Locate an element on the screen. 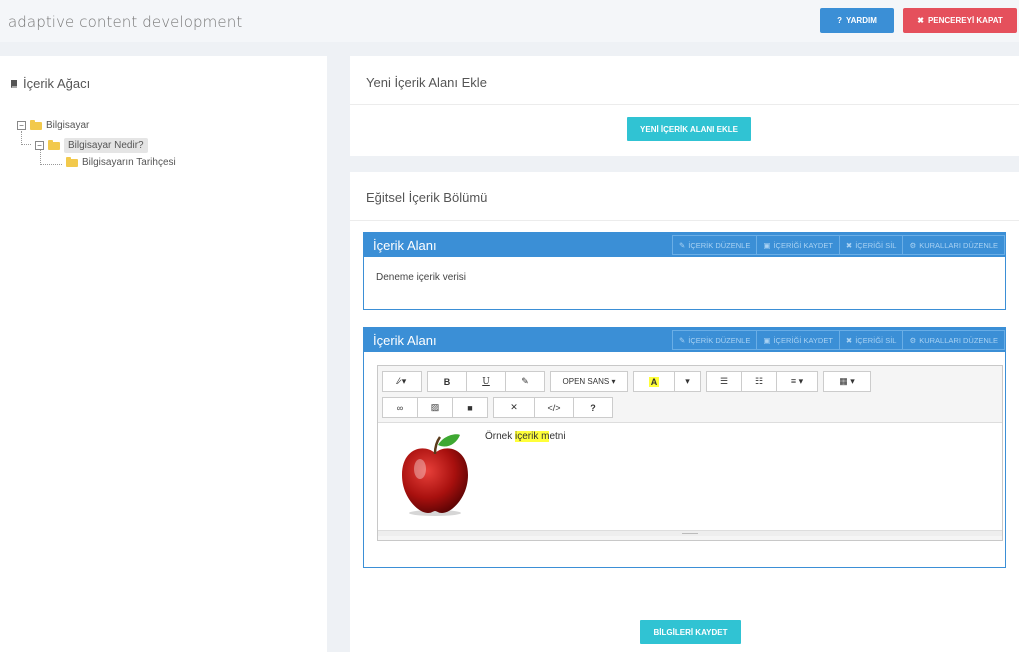  image-button: ▨ is located at coordinates (435, 407).